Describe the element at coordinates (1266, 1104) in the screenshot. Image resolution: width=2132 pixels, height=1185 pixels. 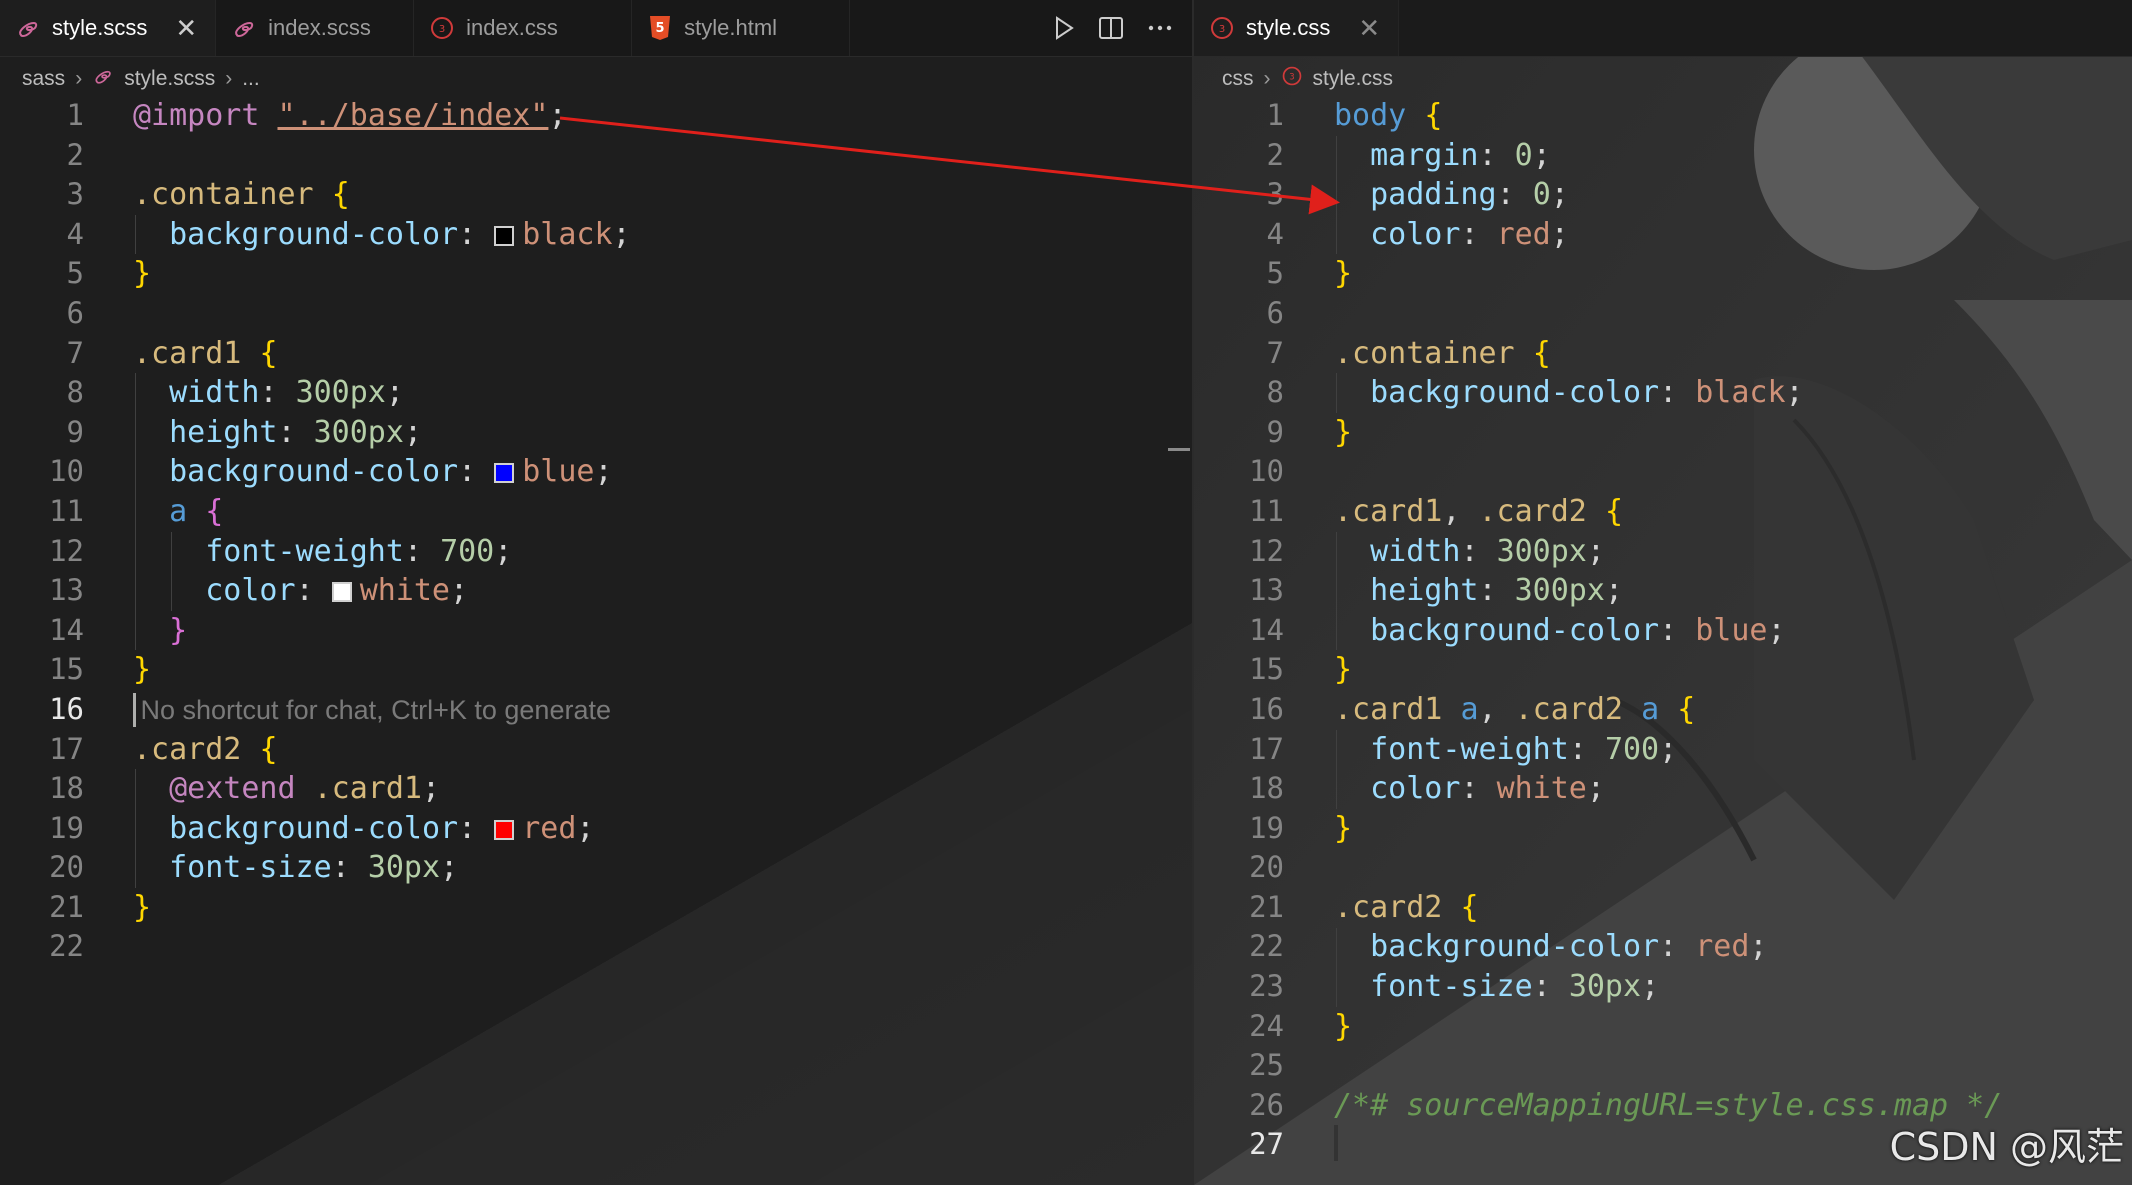
I see `line-number: 26` at that location.